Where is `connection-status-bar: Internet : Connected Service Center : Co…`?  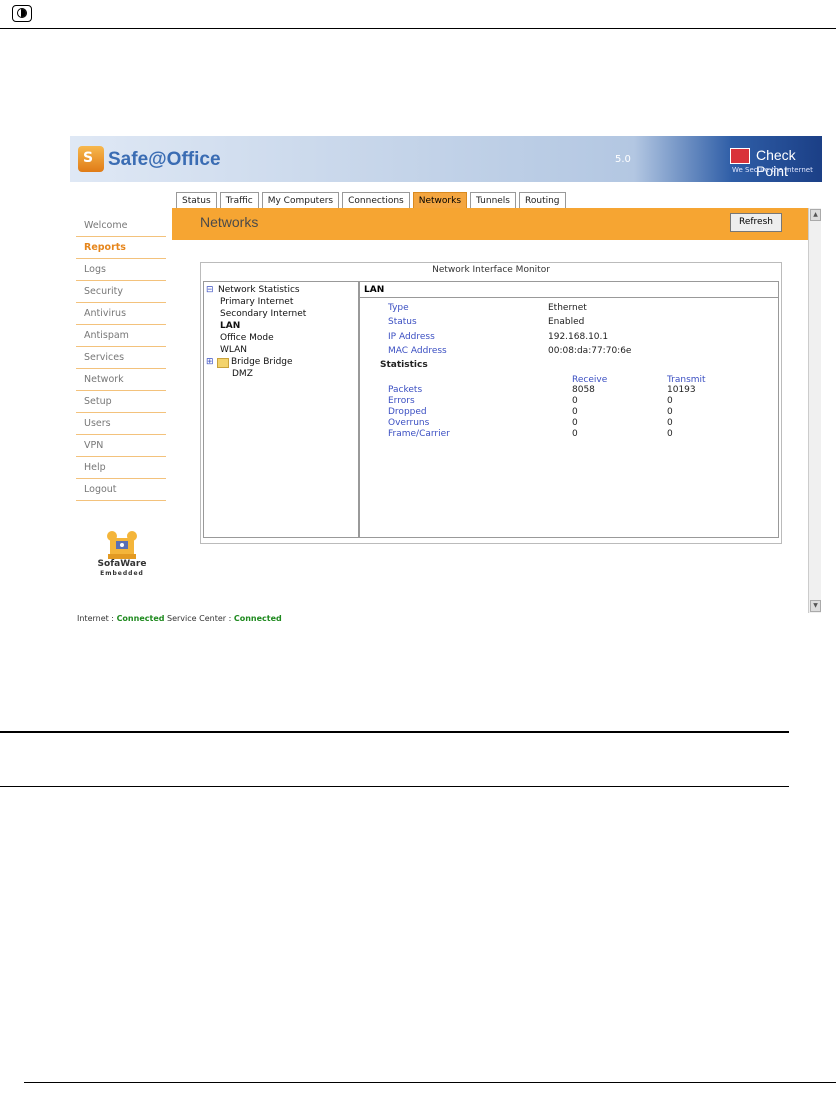 connection-status-bar: Internet : Connected Service Center : Co… is located at coordinates (179, 618).